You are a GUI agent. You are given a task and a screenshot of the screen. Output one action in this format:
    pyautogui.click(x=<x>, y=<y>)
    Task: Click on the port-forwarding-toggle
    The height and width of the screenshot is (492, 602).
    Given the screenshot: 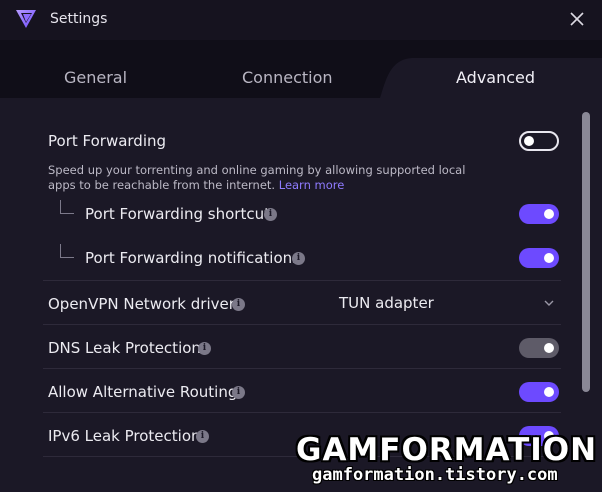 What is the action you would take?
    pyautogui.click(x=539, y=141)
    